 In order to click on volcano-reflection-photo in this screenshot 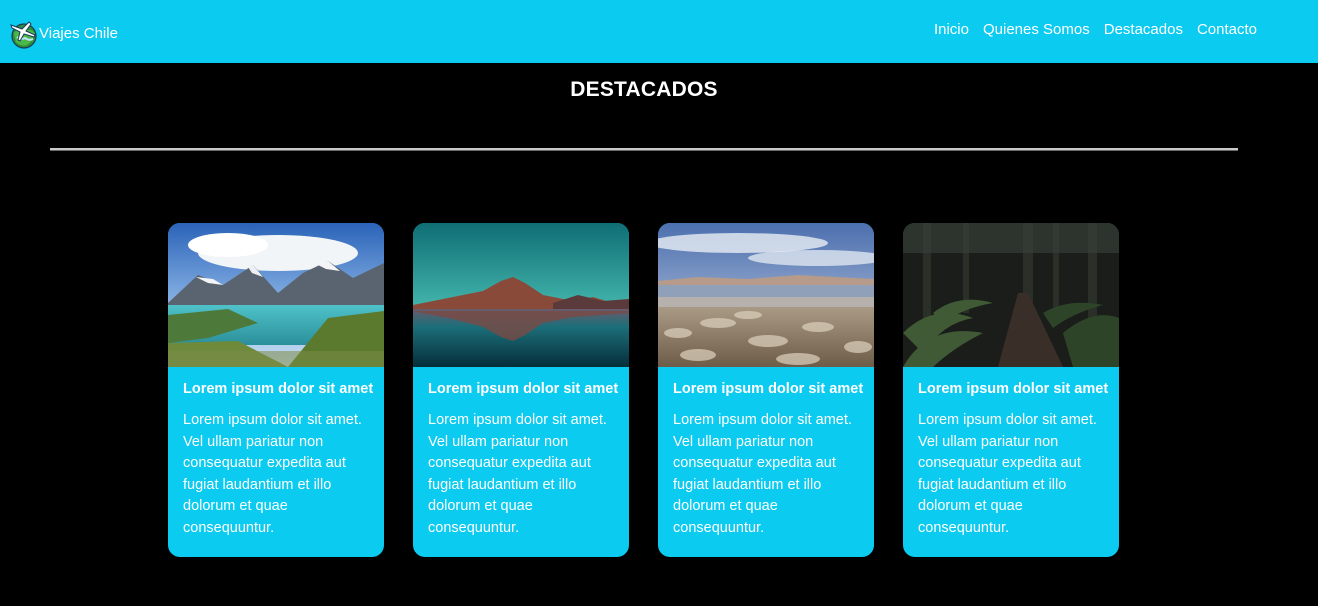, I will do `click(521, 295)`.